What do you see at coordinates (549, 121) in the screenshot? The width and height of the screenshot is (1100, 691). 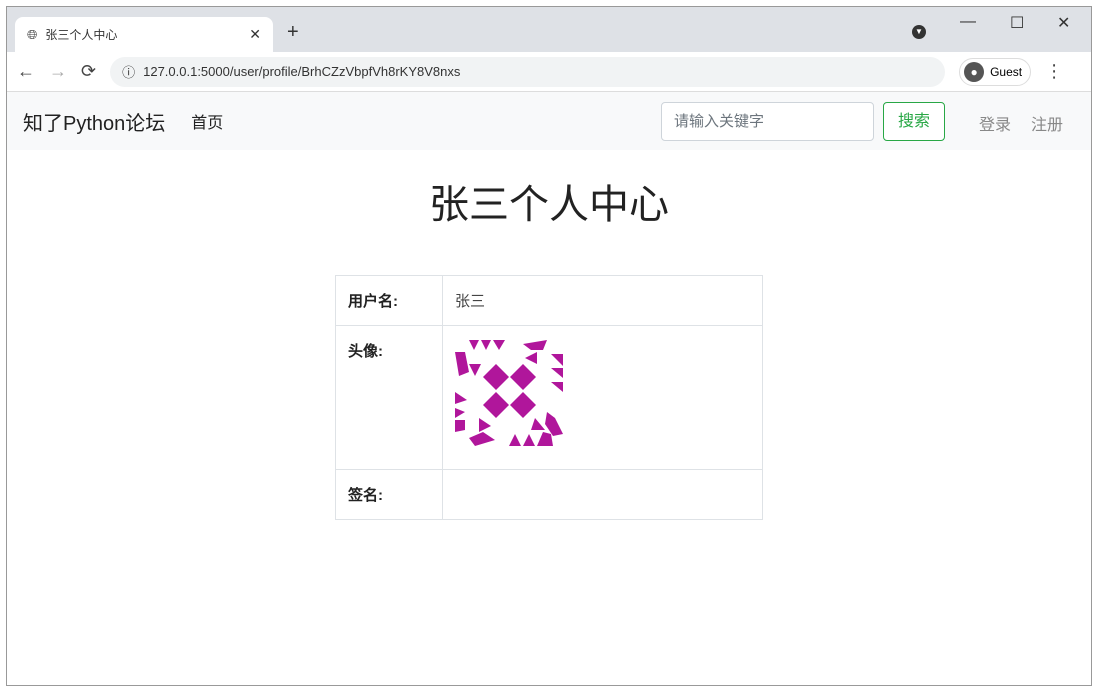 I see `site-navbar: 知了Python论坛 首页 请输入关键字 搜索 登录 注册` at bounding box center [549, 121].